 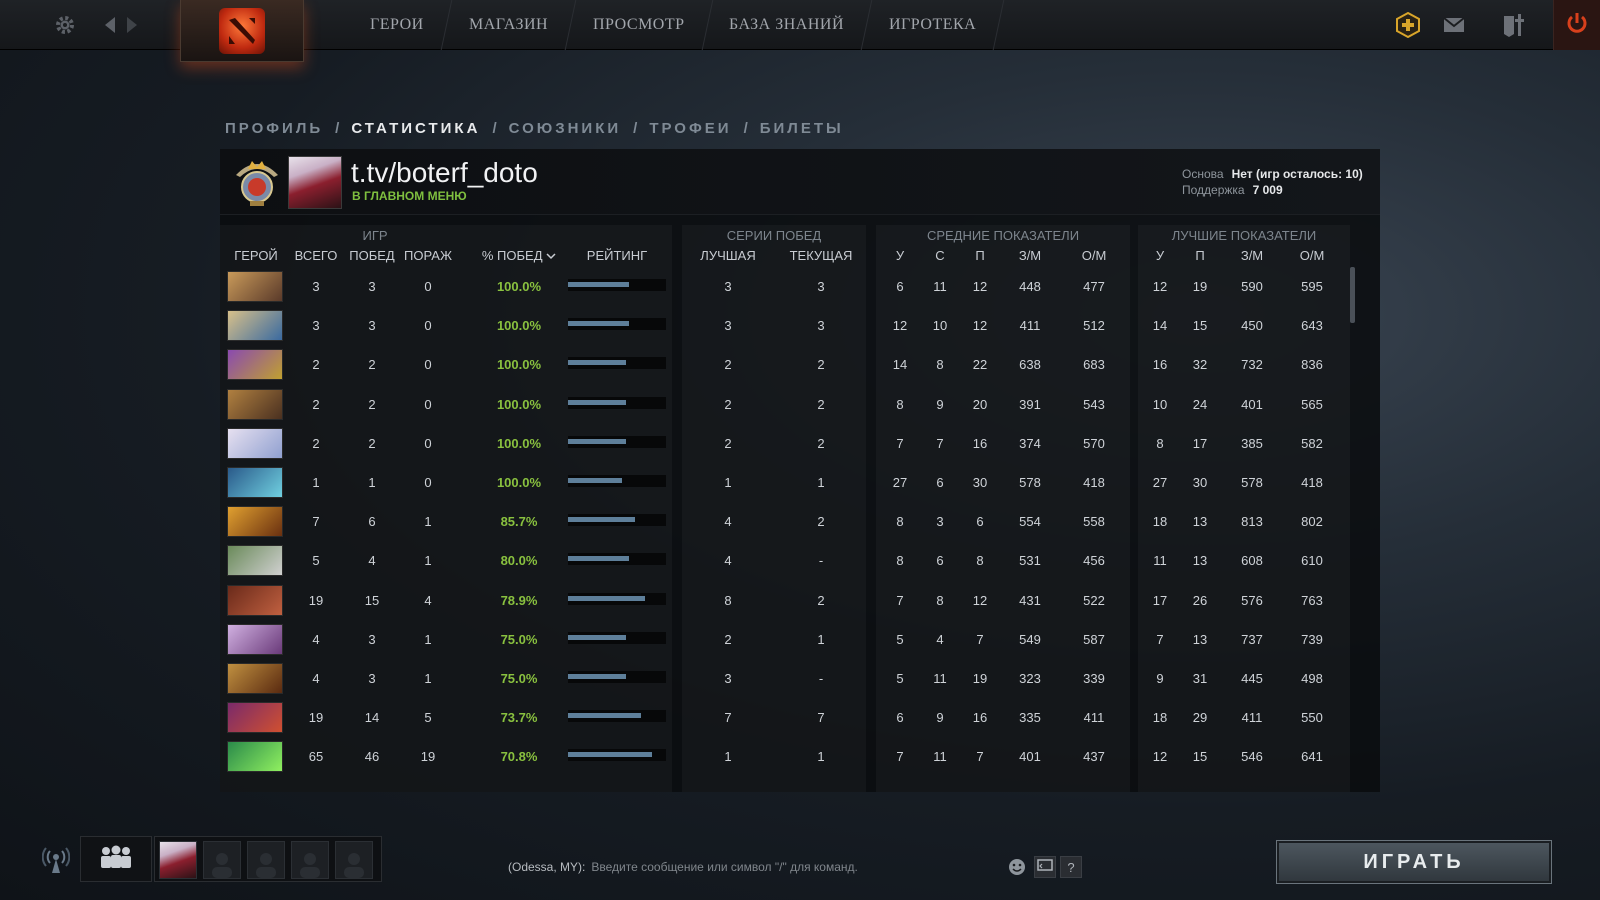 I want to click on chat-input, so click(x=791, y=867).